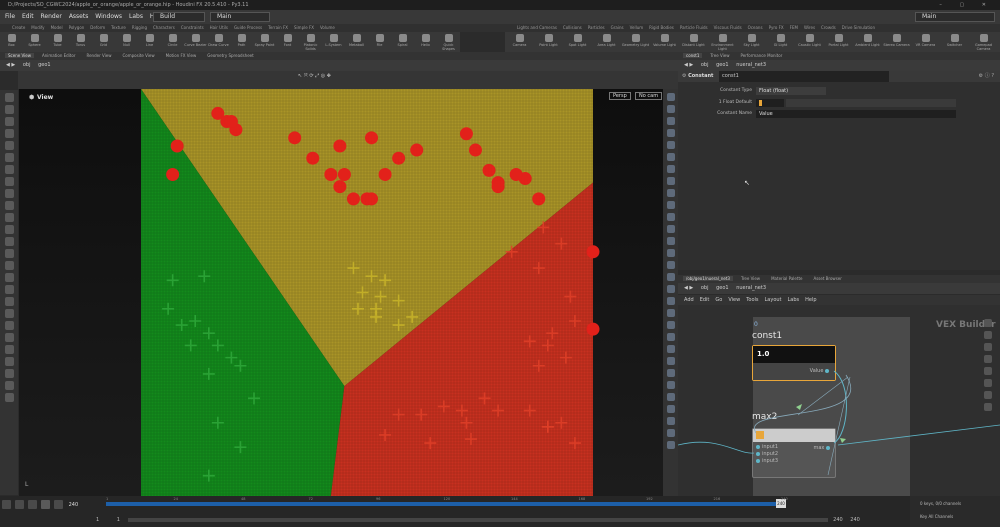 This screenshot has width=1000, height=527. Describe the element at coordinates (379, 39) in the screenshot. I see `shelf-tool: File` at that location.